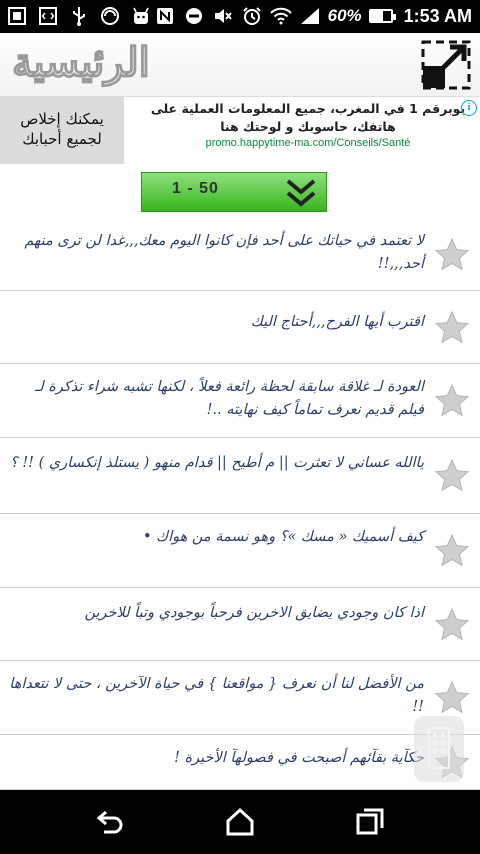 Image resolution: width=480 pixels, height=854 pixels. I want to click on quote-text: اقترب أيها الفرح,,,أحتاج اليك, so click(337, 322).